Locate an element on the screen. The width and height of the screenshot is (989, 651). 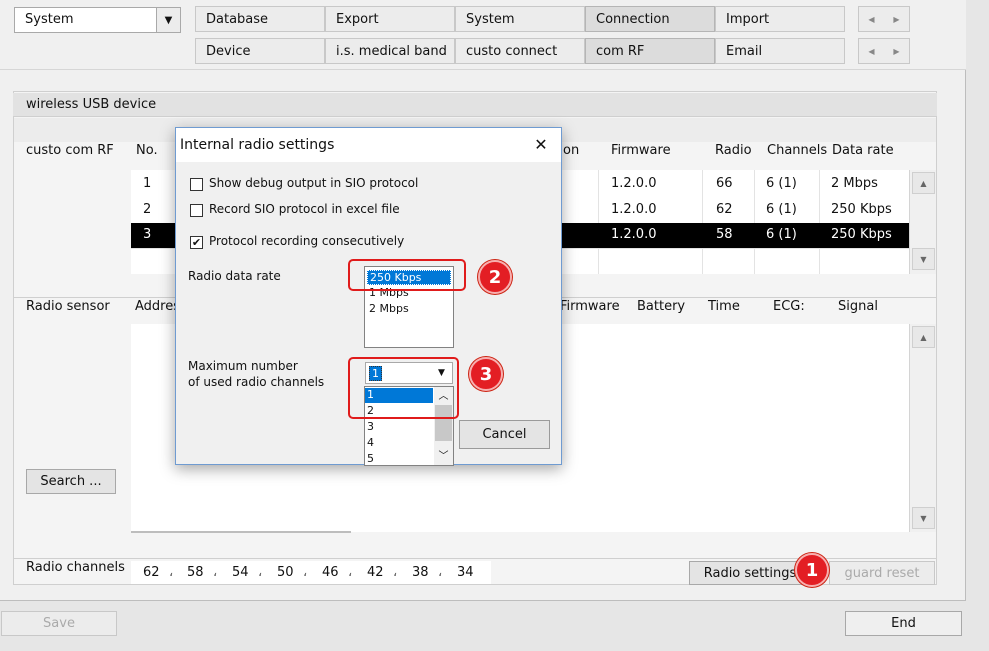
tab-export: Export is located at coordinates (390, 19).